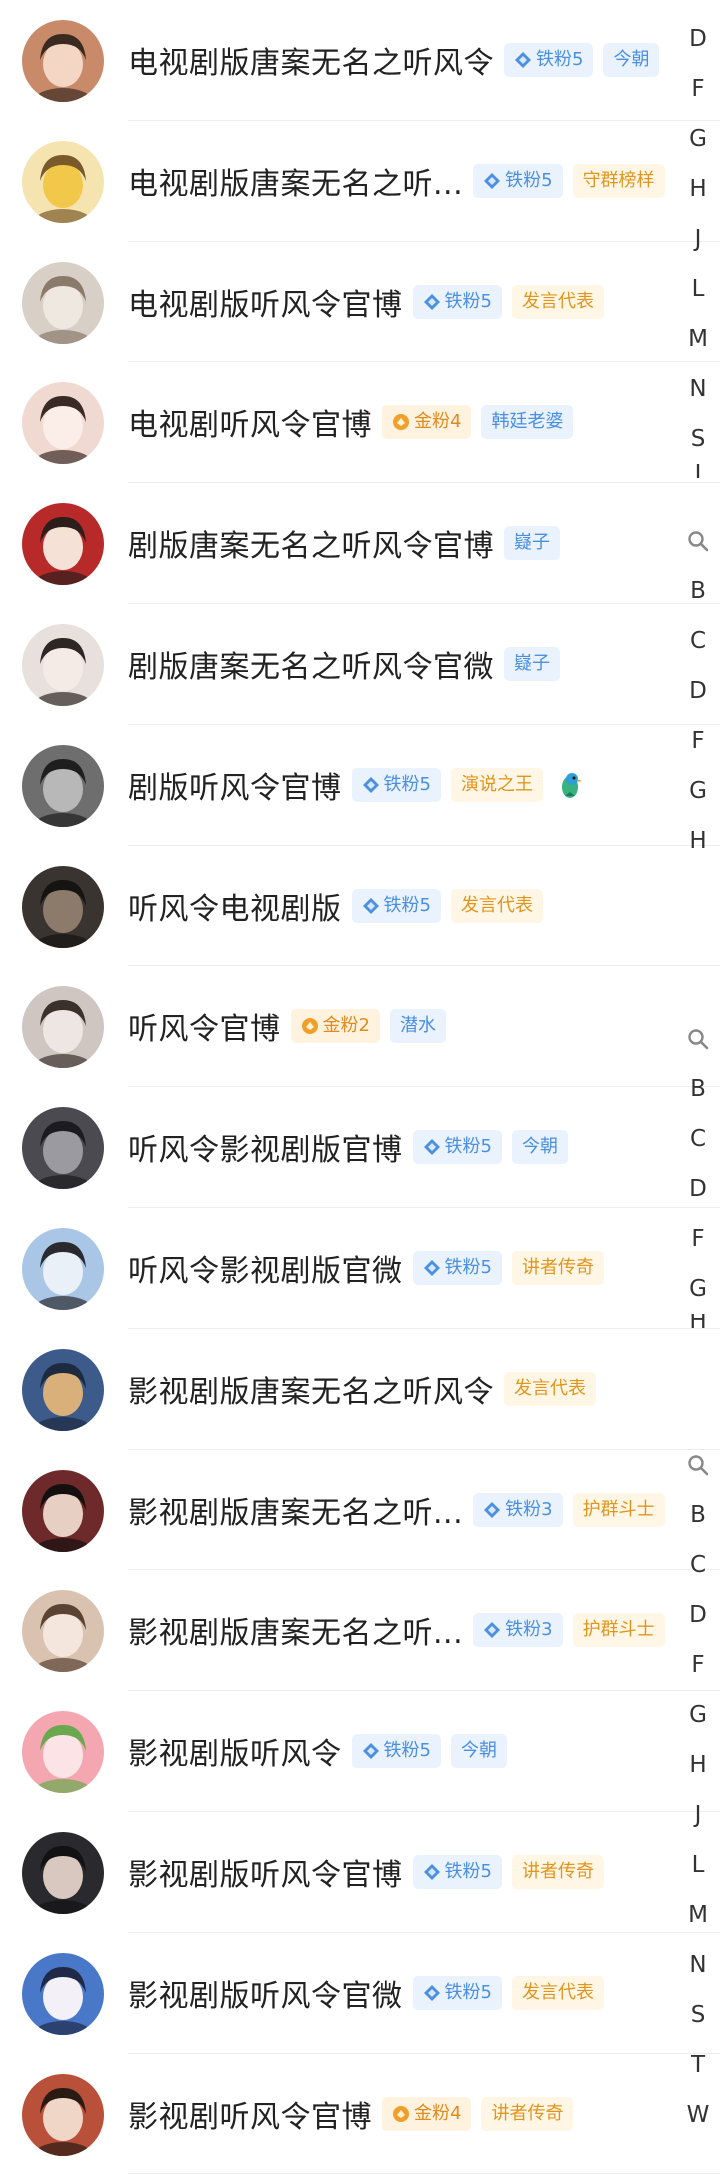  What do you see at coordinates (311, 63) in the screenshot?
I see `member-name: 电视剧版唐案无名之听风令` at bounding box center [311, 63].